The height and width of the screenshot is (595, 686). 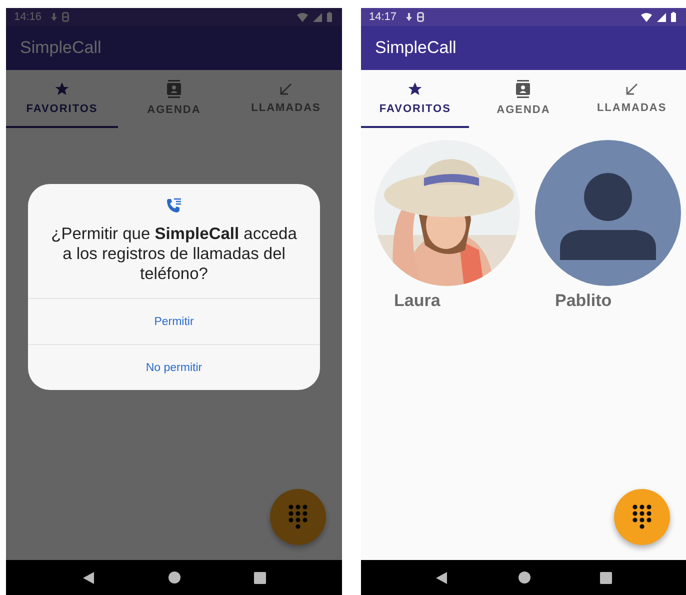 I want to click on contact-name: Laura, so click(x=417, y=301).